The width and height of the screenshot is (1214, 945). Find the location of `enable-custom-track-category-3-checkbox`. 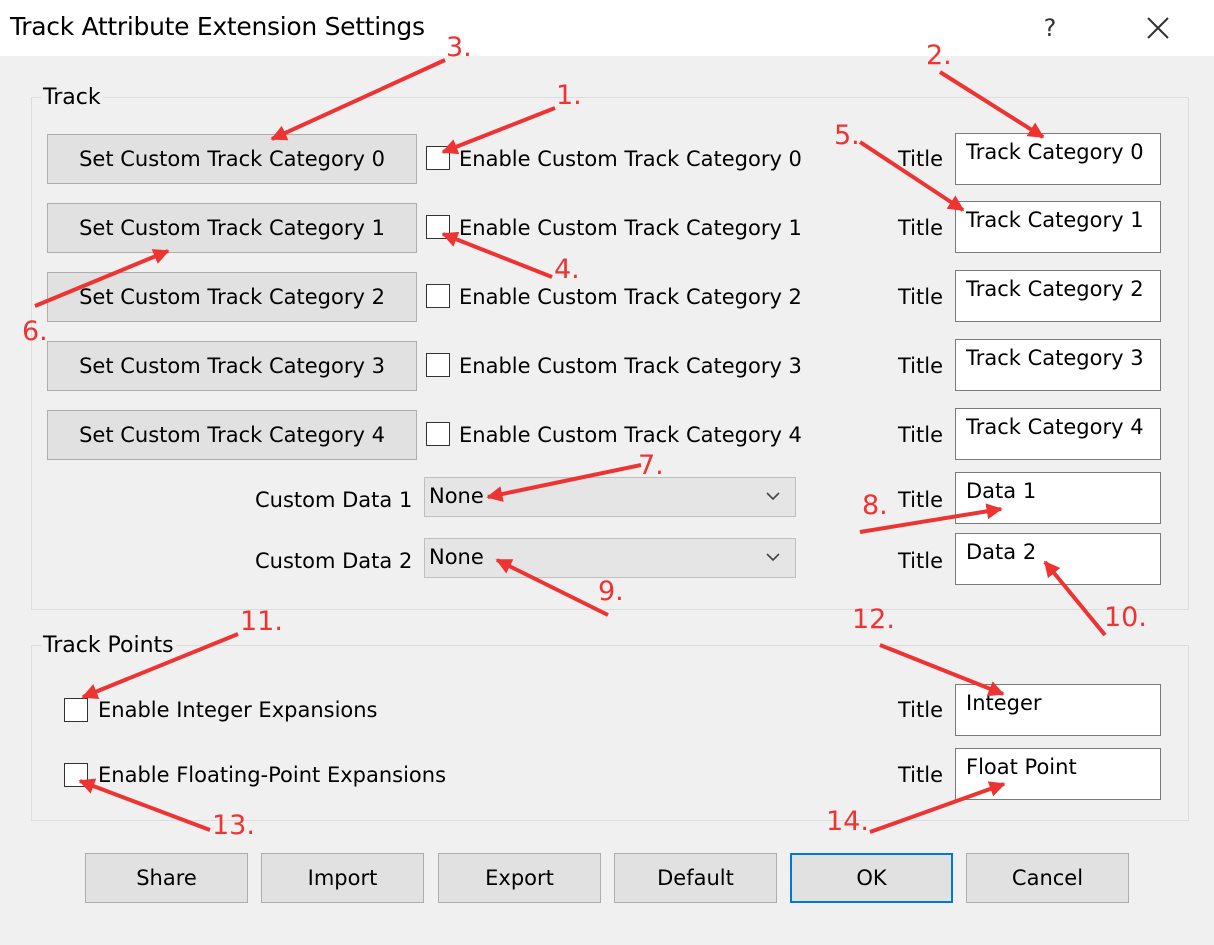

enable-custom-track-category-3-checkbox is located at coordinates (438, 365).